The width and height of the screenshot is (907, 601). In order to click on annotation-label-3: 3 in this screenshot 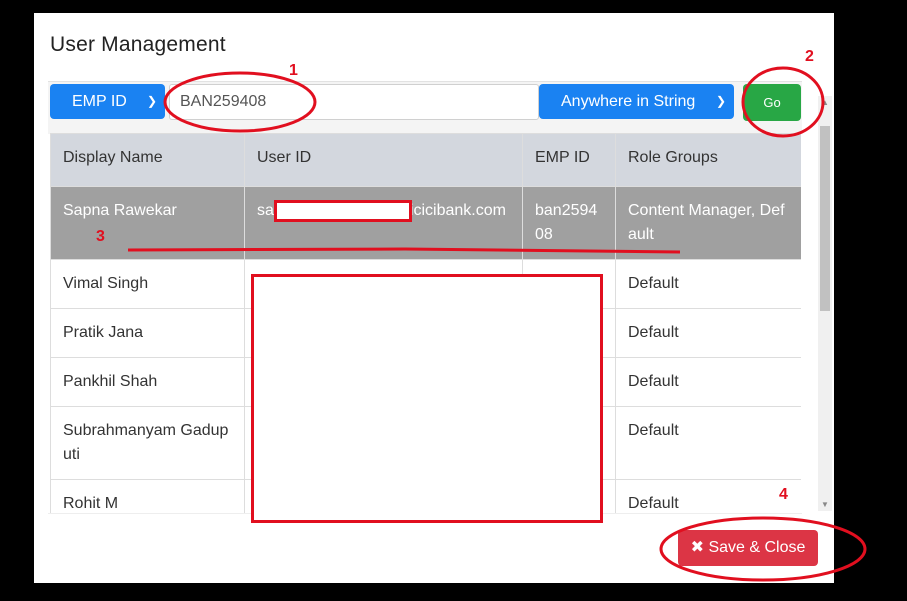, I will do `click(100, 236)`.